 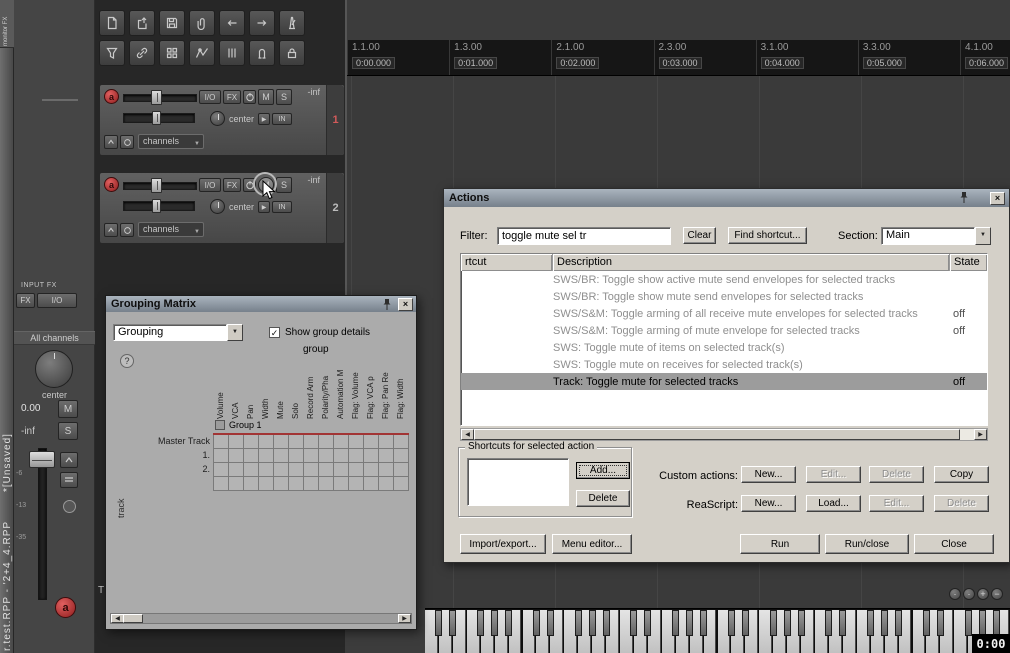 I want to click on master-fx-button: FX, so click(x=25, y=300).